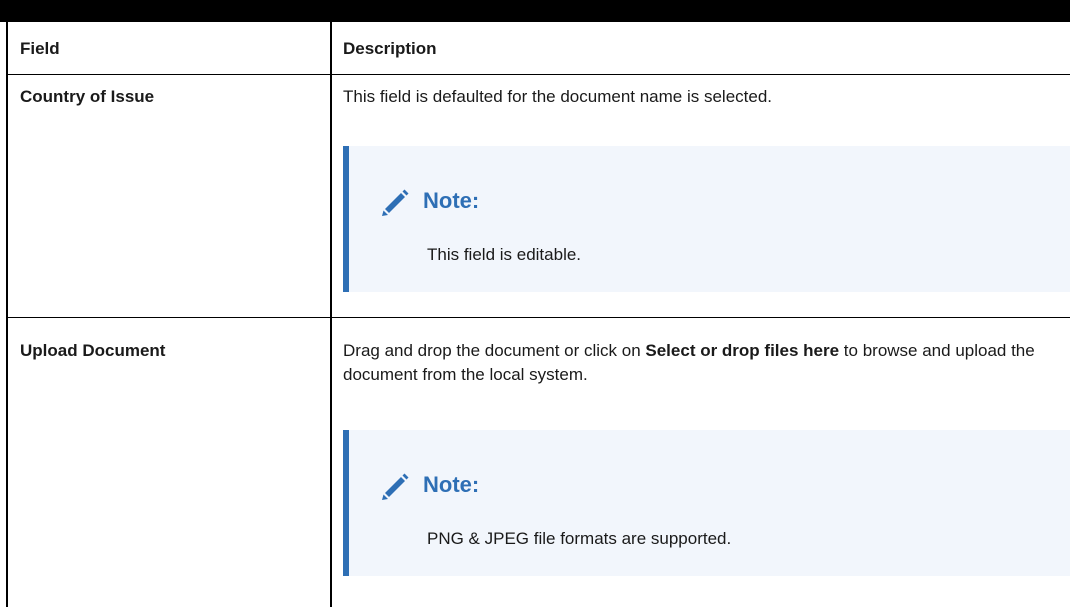 This screenshot has height=607, width=1070. What do you see at coordinates (40, 48) in the screenshot?
I see `header-field: Field` at bounding box center [40, 48].